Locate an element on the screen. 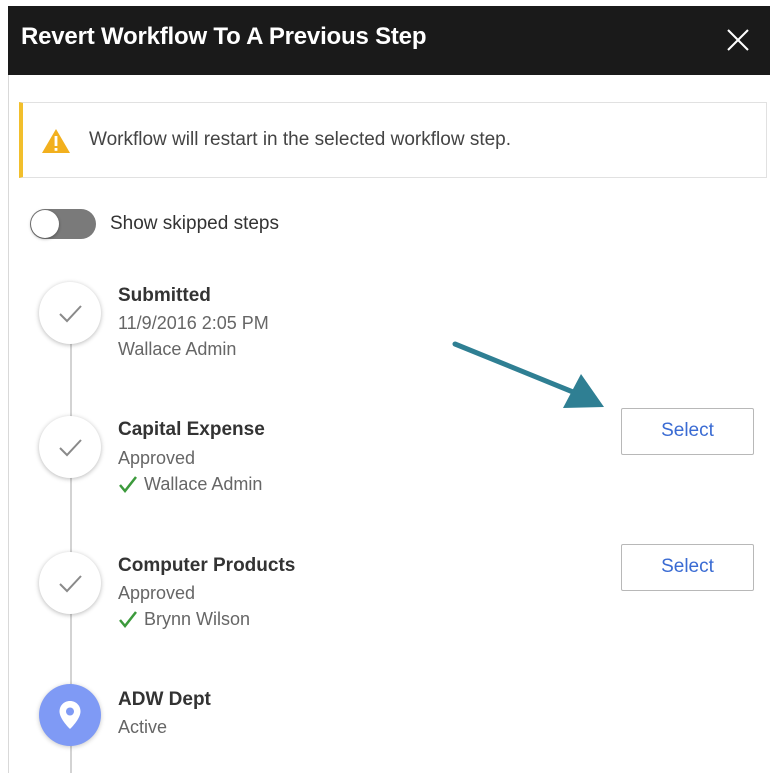 The width and height of the screenshot is (770, 773). step-title: Computer Products is located at coordinates (207, 565).